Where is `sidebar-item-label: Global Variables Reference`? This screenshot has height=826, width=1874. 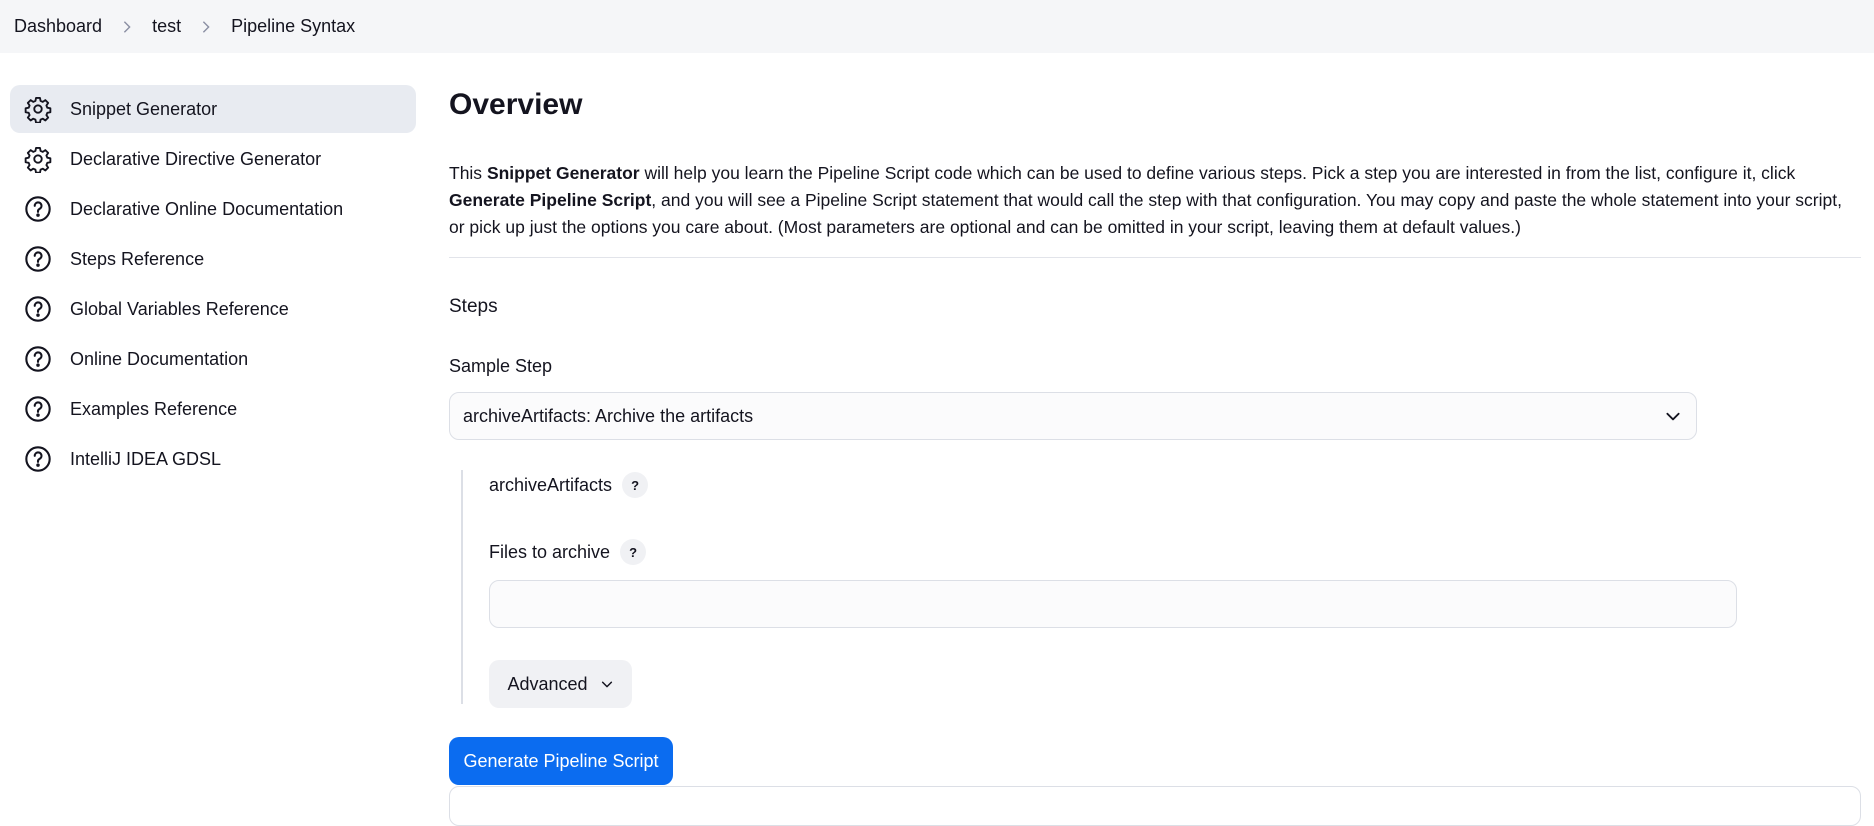
sidebar-item-label: Global Variables Reference is located at coordinates (179, 308).